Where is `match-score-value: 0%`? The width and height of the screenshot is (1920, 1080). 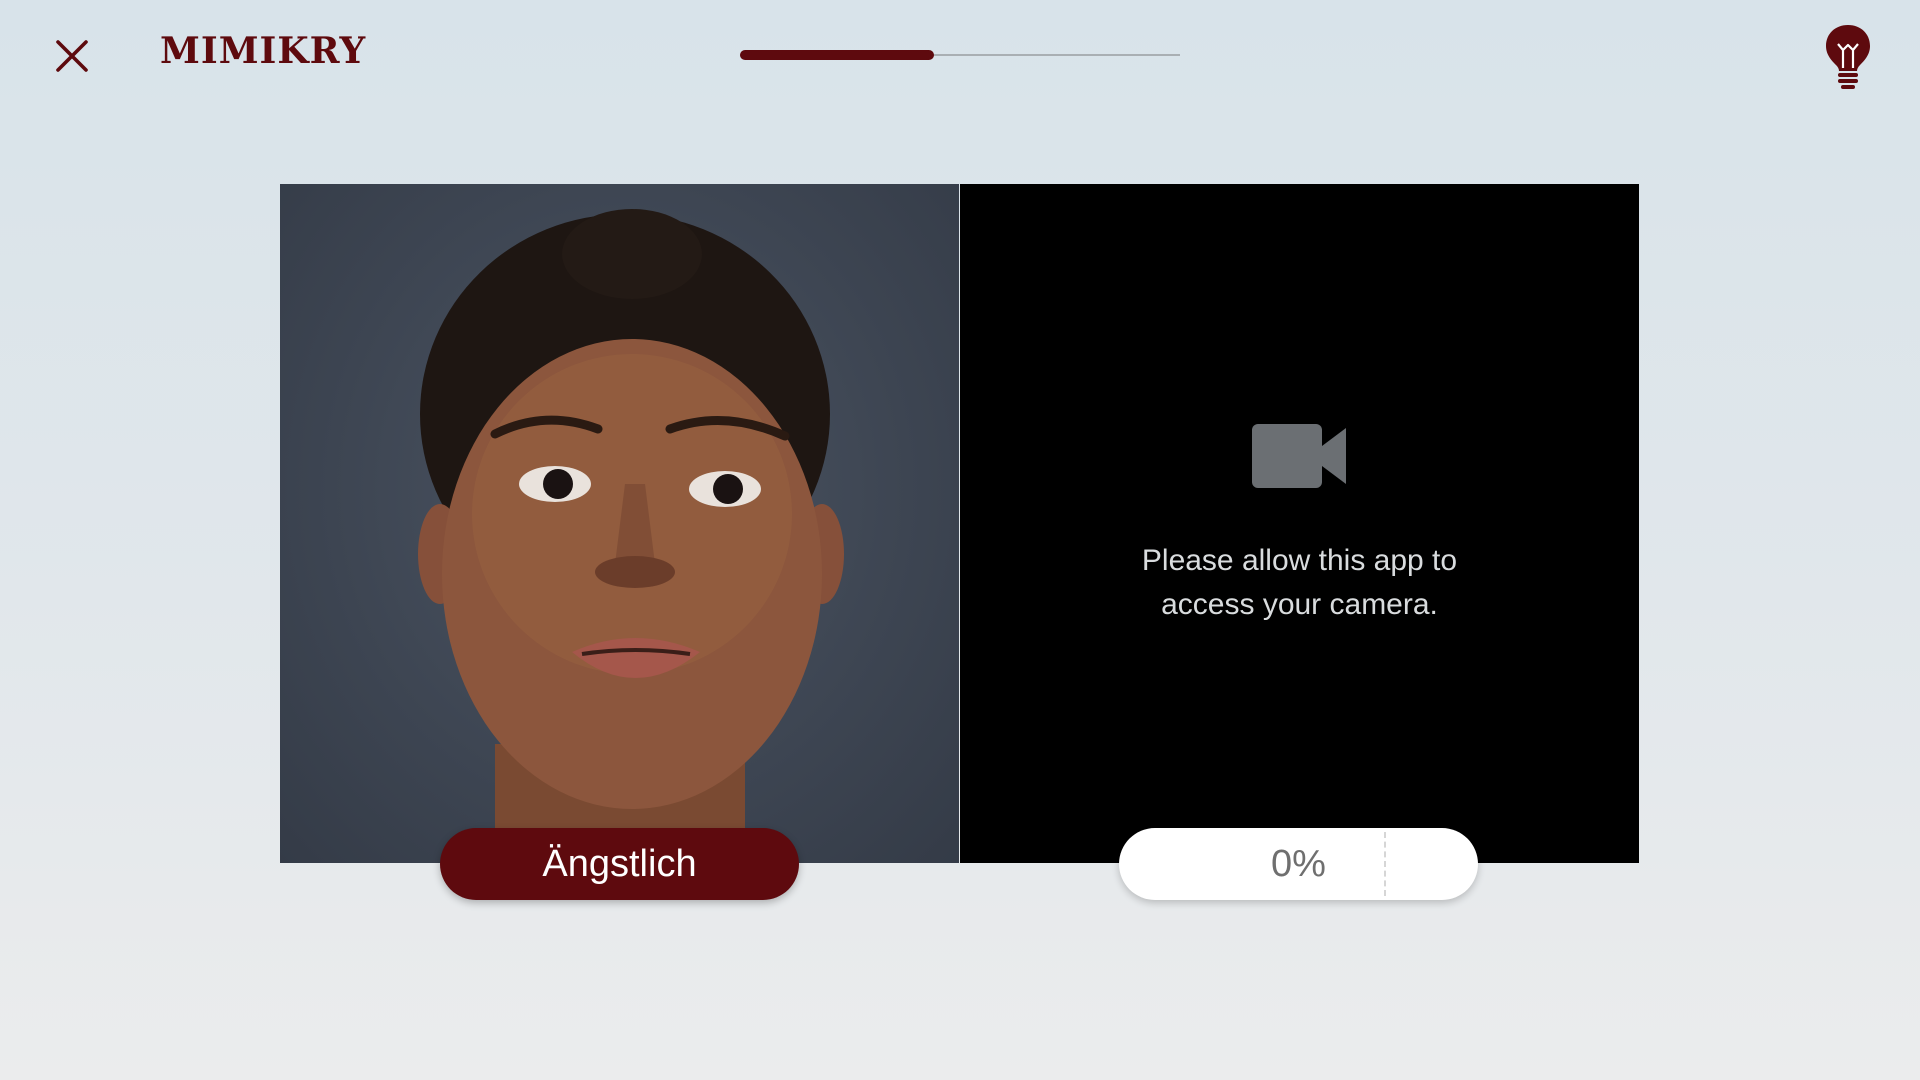
match-score-value: 0% is located at coordinates (1298, 864).